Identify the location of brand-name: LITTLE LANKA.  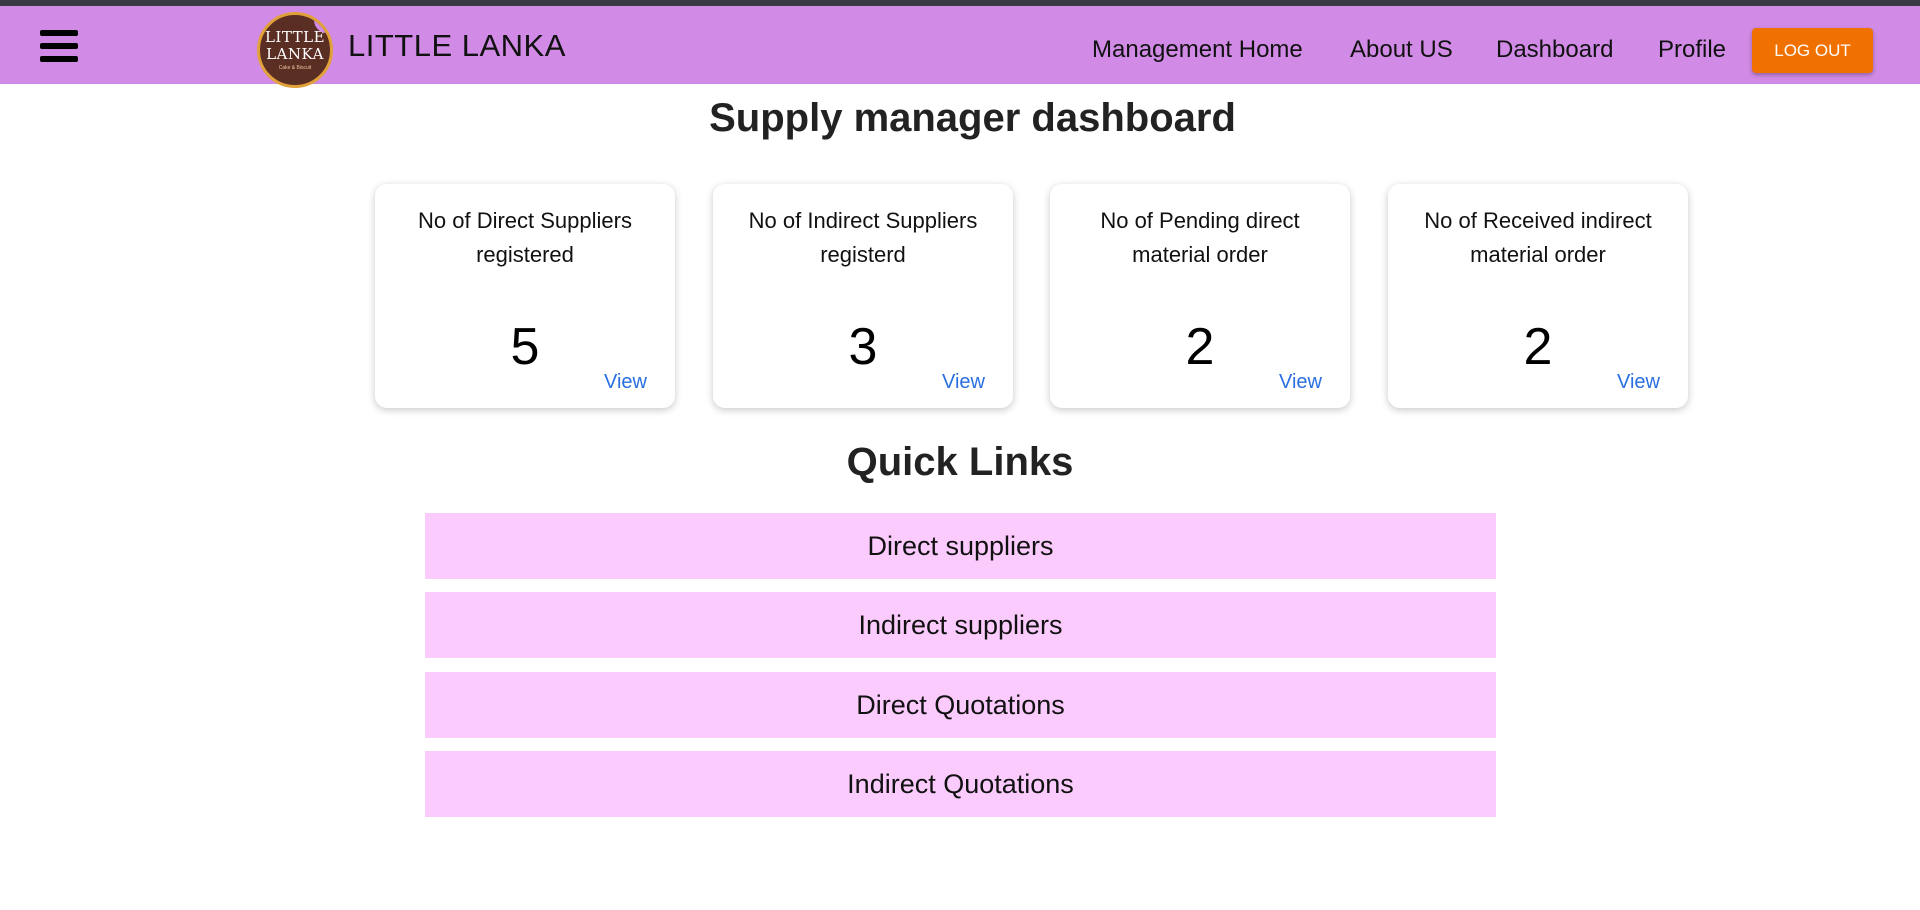
(457, 46).